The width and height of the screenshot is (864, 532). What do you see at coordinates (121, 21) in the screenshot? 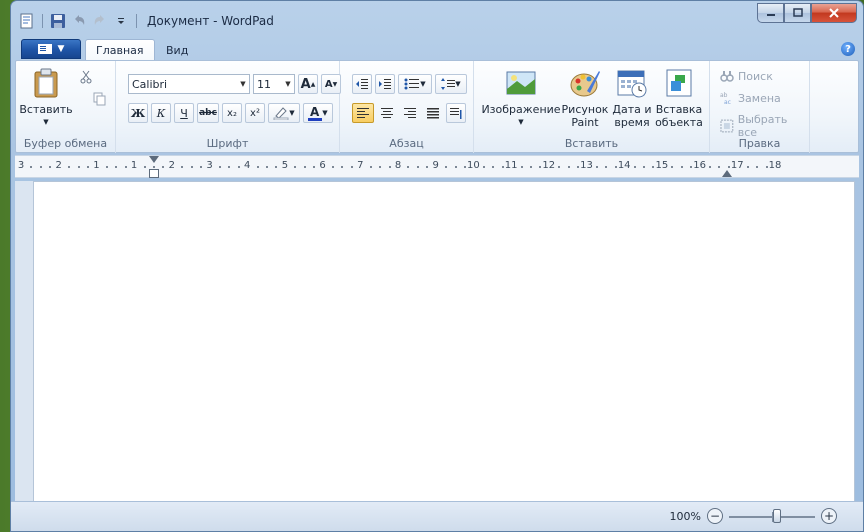
I see `customize-qat-icon` at bounding box center [121, 21].